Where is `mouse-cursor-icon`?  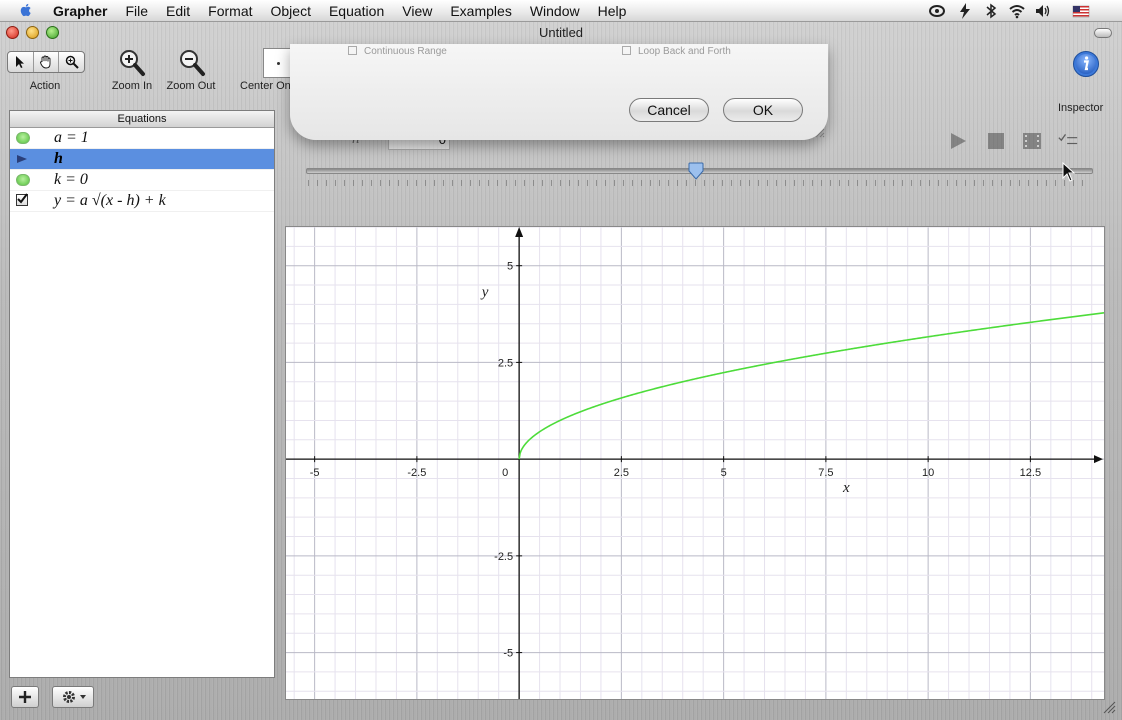 mouse-cursor-icon is located at coordinates (1069, 172).